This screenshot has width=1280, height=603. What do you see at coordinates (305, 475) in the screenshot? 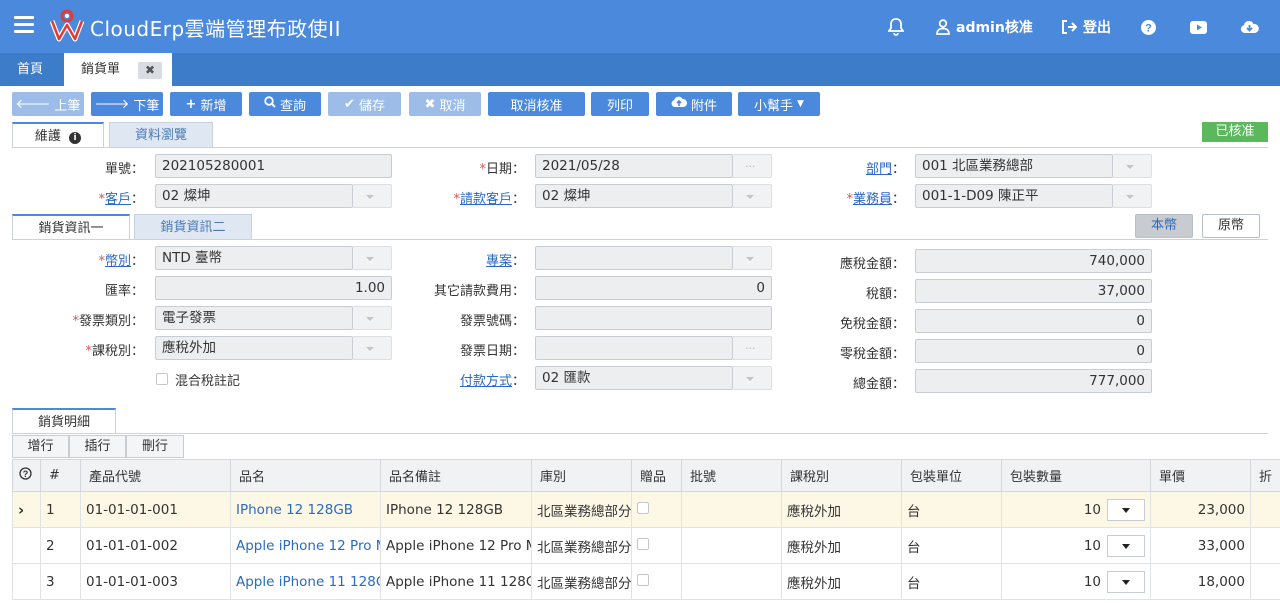
I see `column-header: 品名` at bounding box center [305, 475].